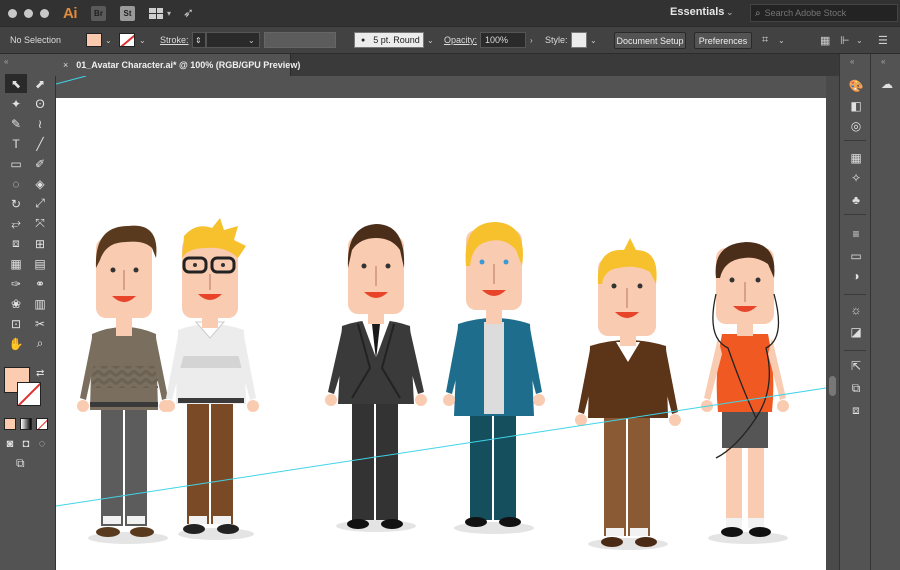  What do you see at coordinates (765, 40) in the screenshot?
I see `recolor-artwork-icon: ⌗` at bounding box center [765, 40].